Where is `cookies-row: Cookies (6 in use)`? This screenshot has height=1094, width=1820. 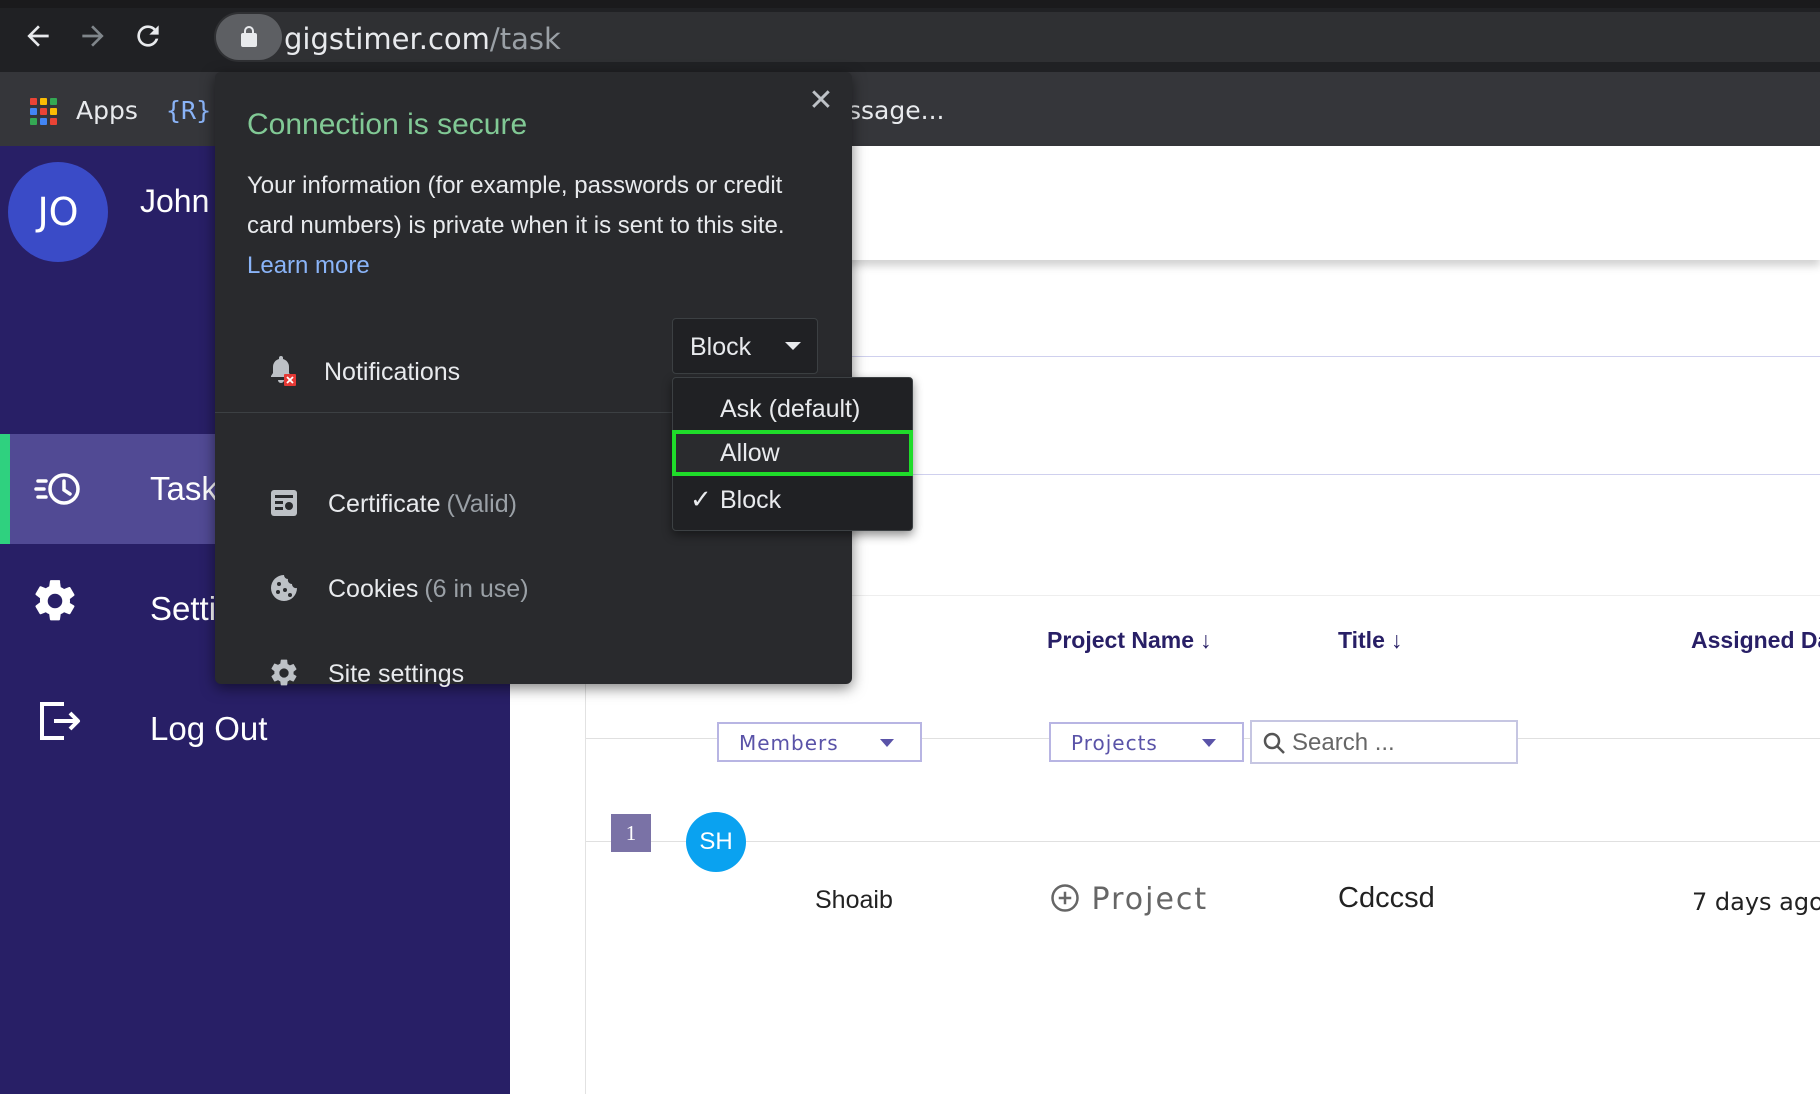 cookies-row: Cookies (6 in use) is located at coordinates (428, 589).